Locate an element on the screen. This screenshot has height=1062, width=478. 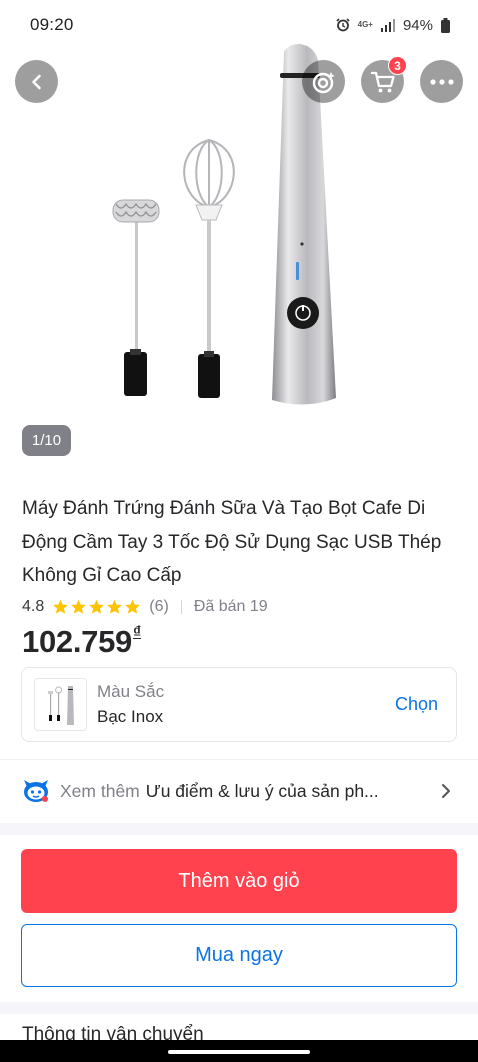
chevron-right-icon is located at coordinates (446, 791).